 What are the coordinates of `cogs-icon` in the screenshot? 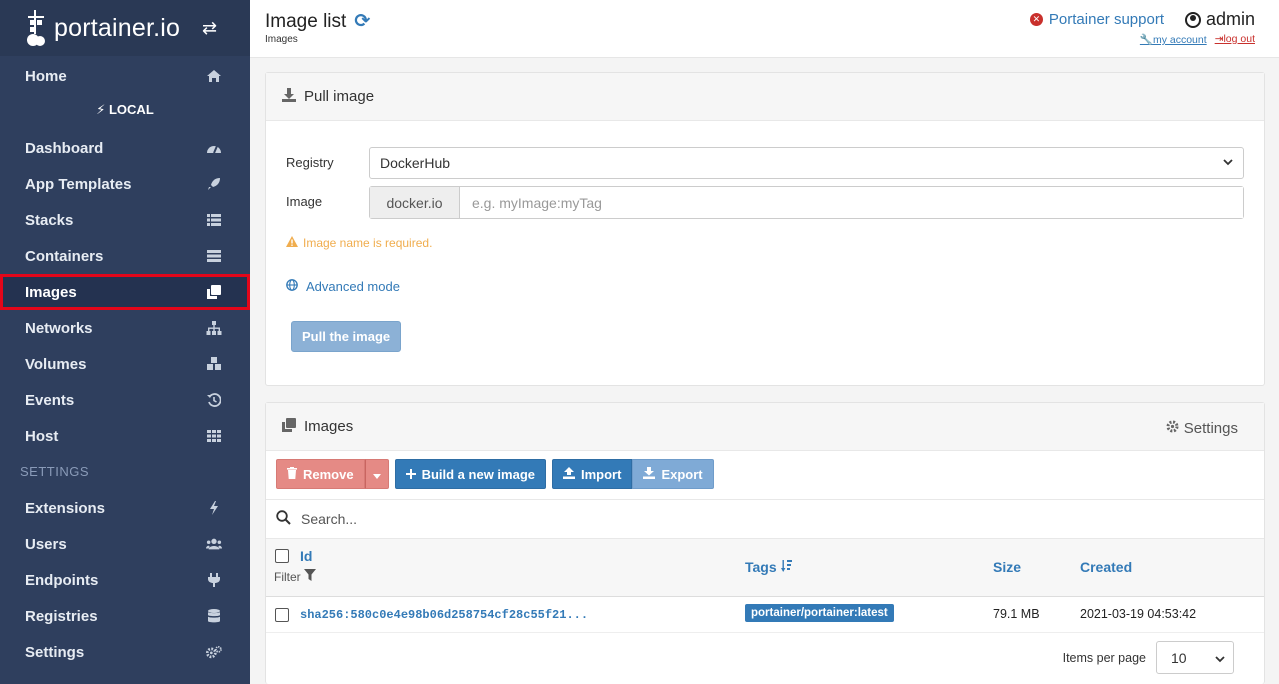 It's located at (214, 652).